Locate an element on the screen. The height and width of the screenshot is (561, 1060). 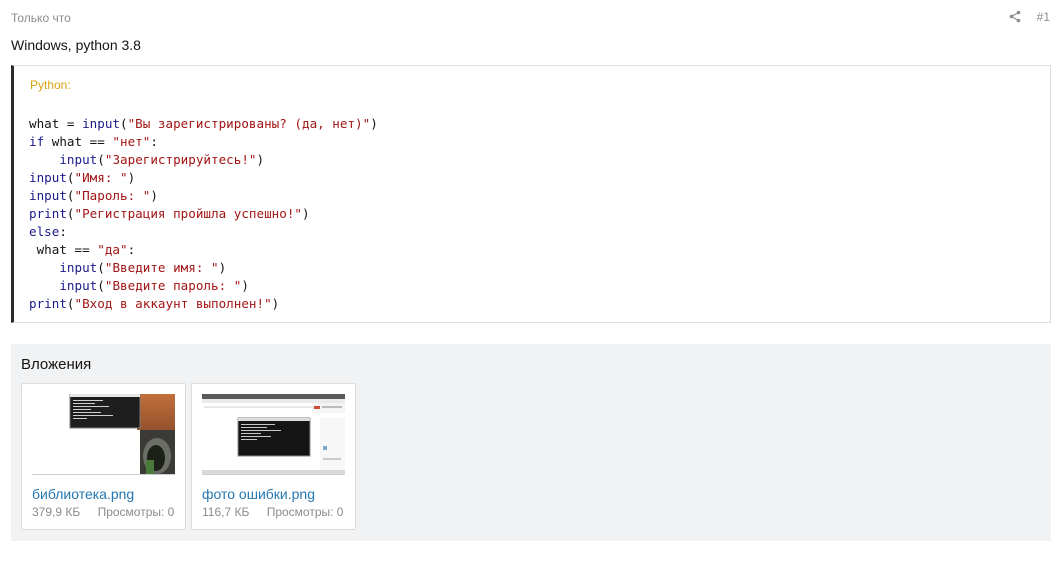
code-string: "Введите пароль: " is located at coordinates (173, 285).